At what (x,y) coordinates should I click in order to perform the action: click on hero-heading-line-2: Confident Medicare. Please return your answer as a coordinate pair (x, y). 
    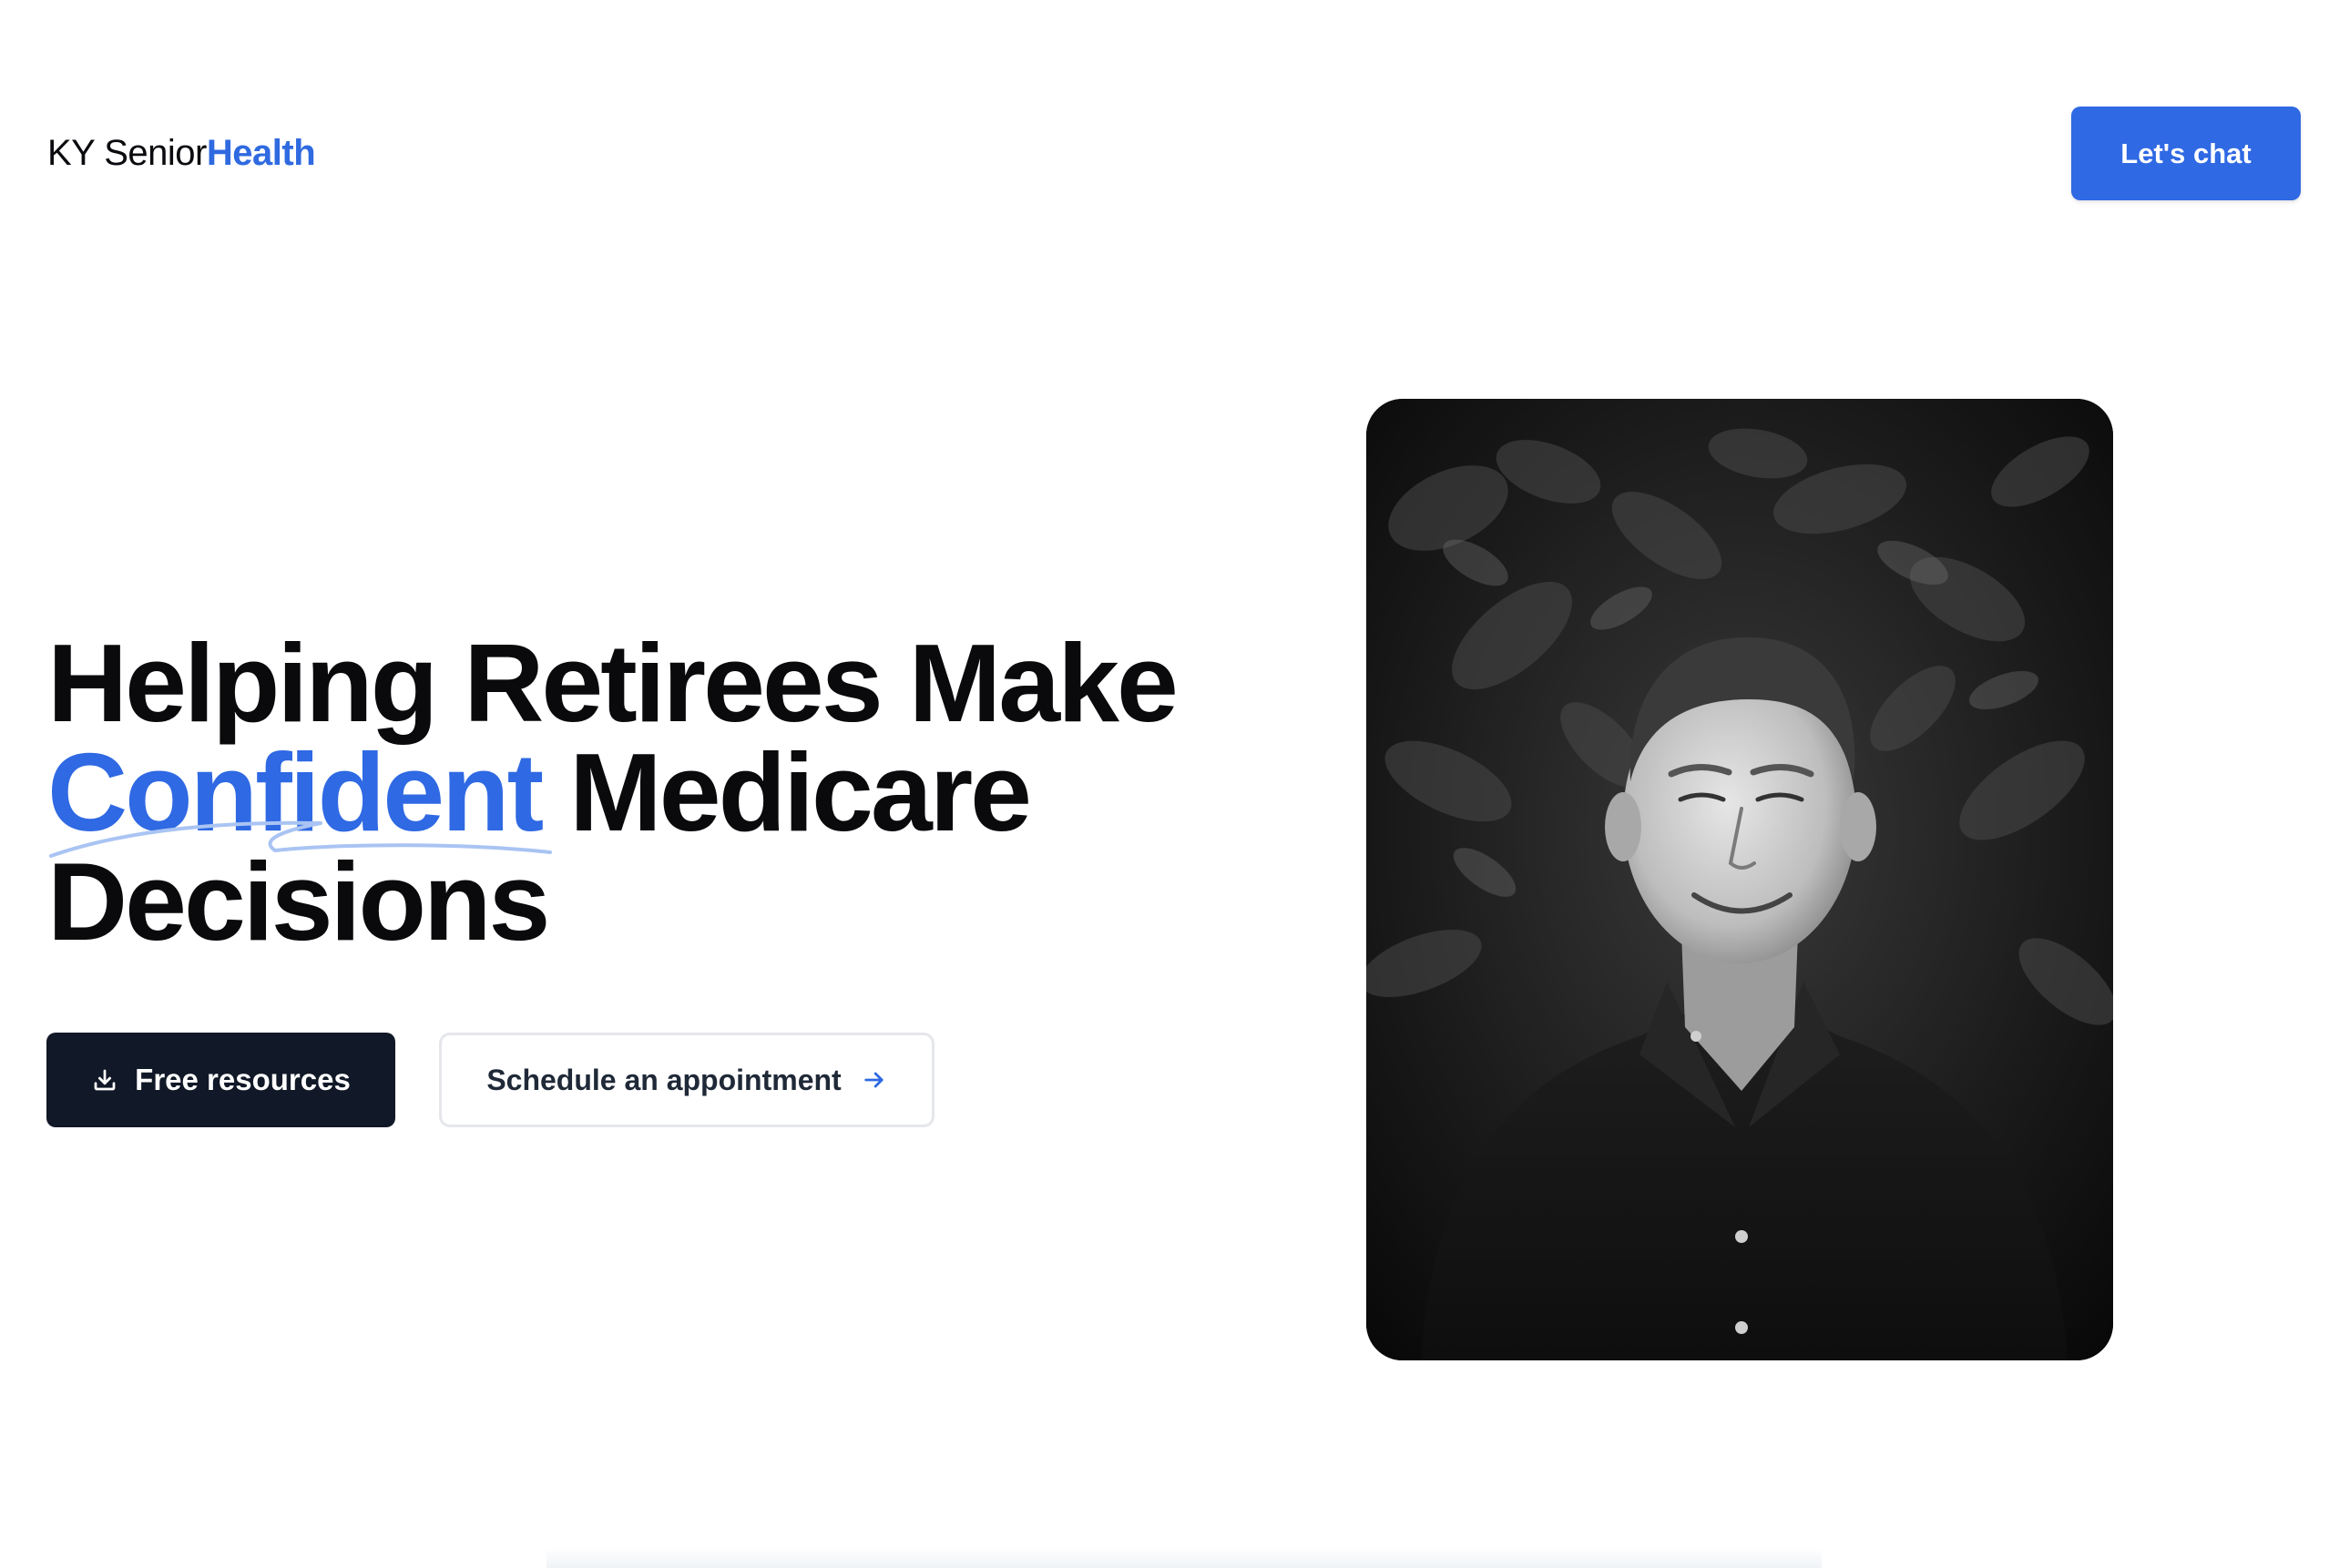
    Looking at the image, I should click on (639, 792).